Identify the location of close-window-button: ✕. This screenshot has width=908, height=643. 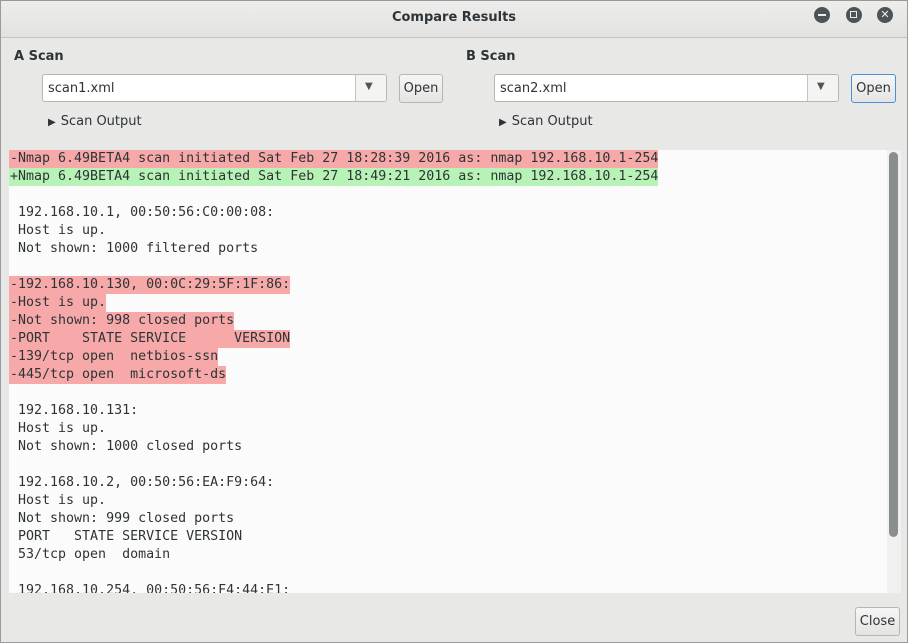
(885, 15).